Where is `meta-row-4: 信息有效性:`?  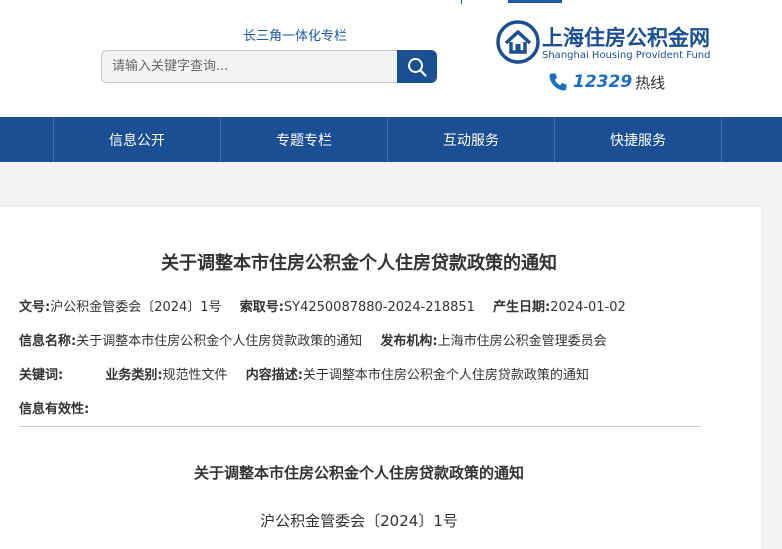 meta-row-4: 信息有效性: is located at coordinates (61, 407).